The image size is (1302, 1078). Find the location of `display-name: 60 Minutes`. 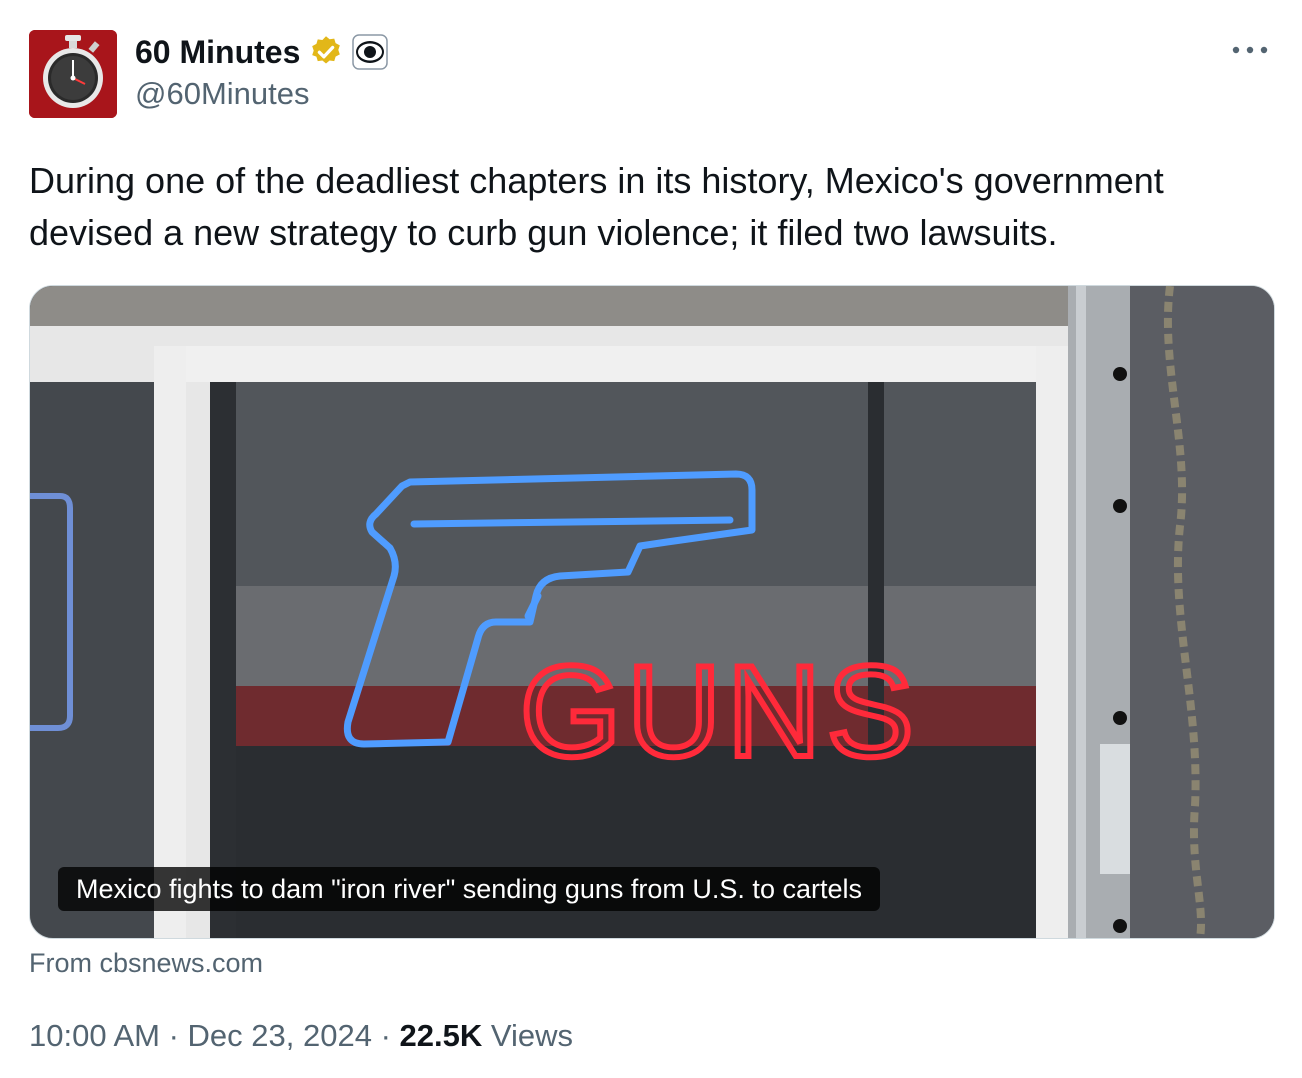

display-name: 60 Minutes is located at coordinates (217, 52).